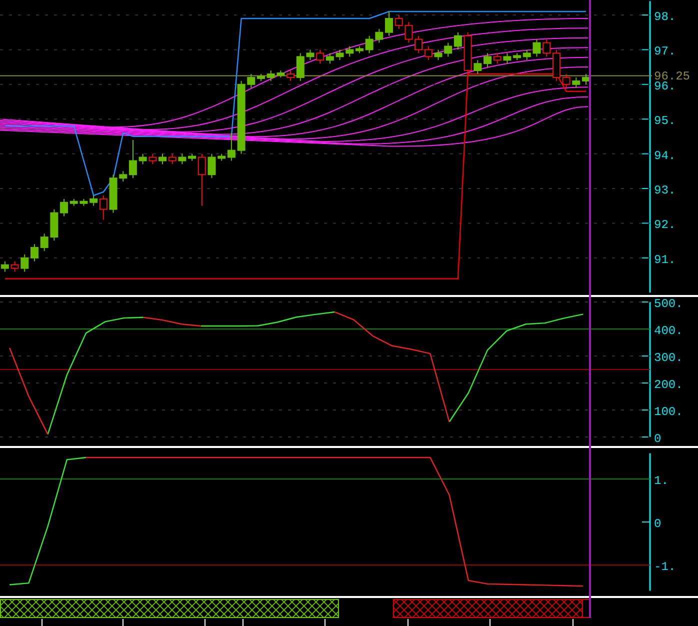 The width and height of the screenshot is (698, 626). Describe the element at coordinates (668, 304) in the screenshot. I see `axis-label: 500.` at that location.